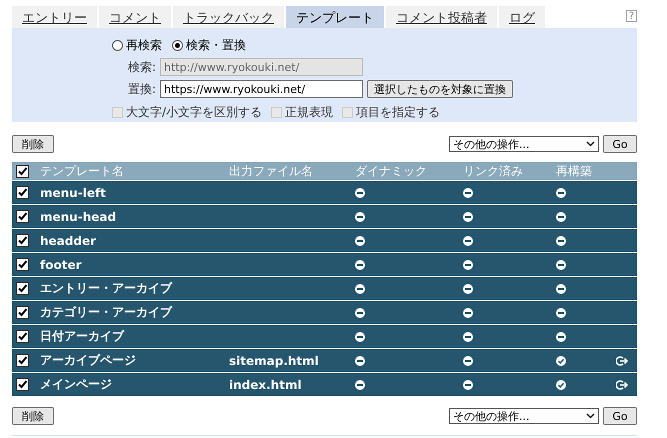 The image size is (667, 438). I want to click on tab: トラックバック, so click(228, 17).